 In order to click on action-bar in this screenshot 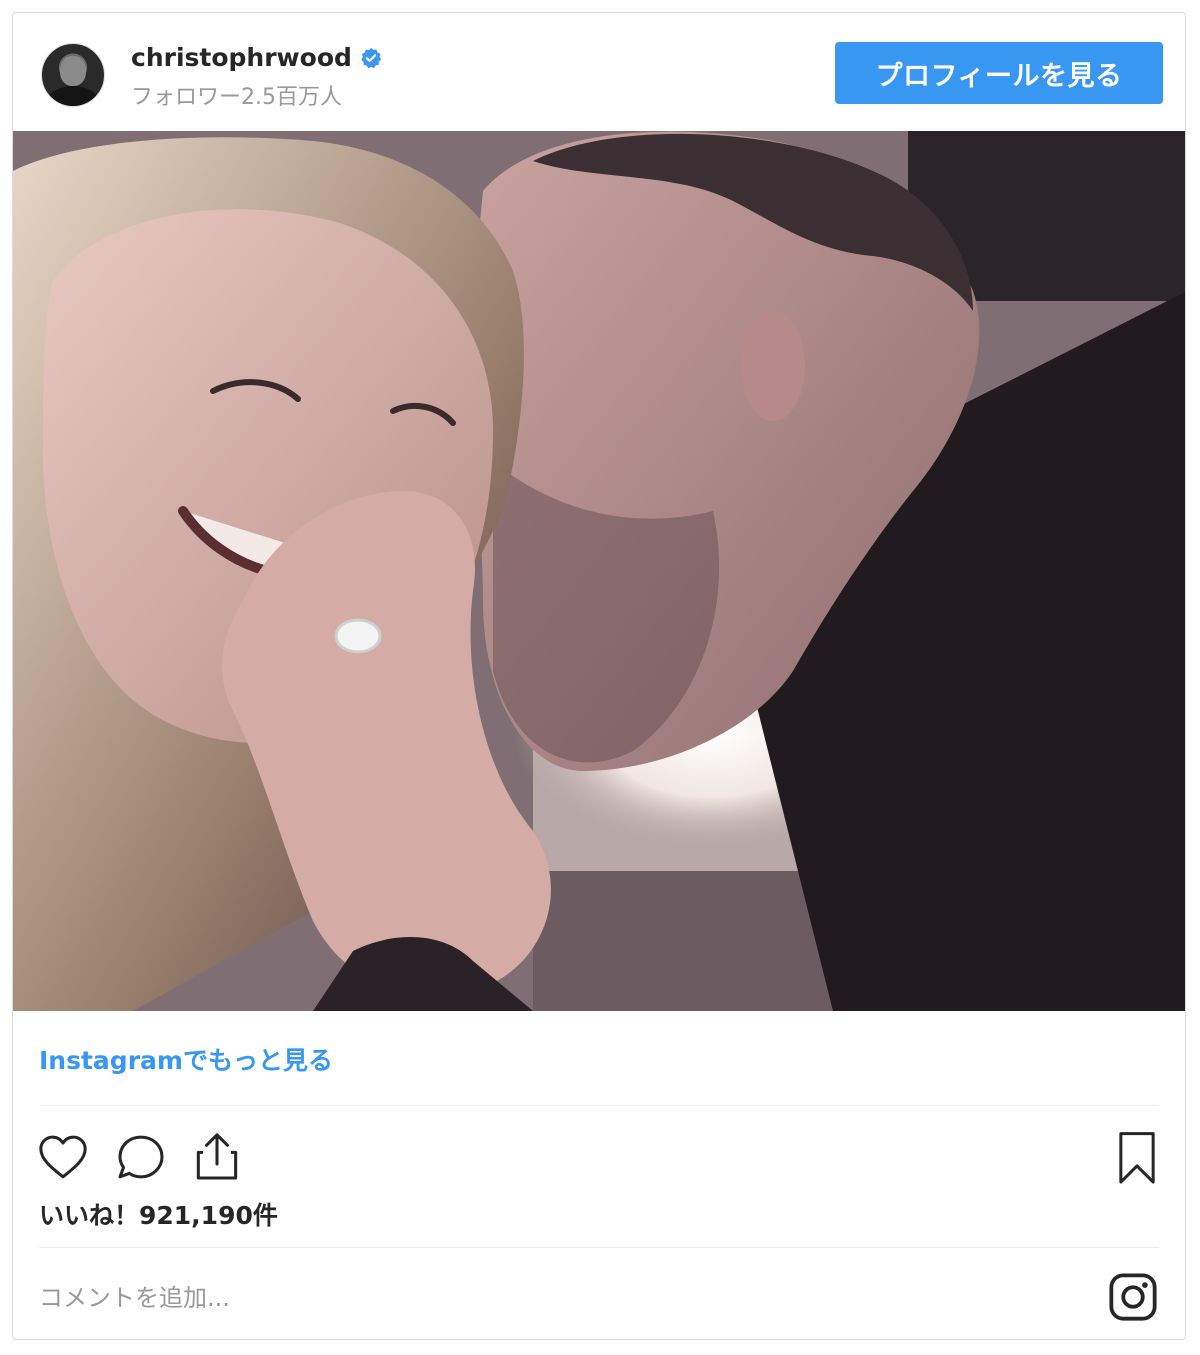, I will do `click(599, 1158)`.